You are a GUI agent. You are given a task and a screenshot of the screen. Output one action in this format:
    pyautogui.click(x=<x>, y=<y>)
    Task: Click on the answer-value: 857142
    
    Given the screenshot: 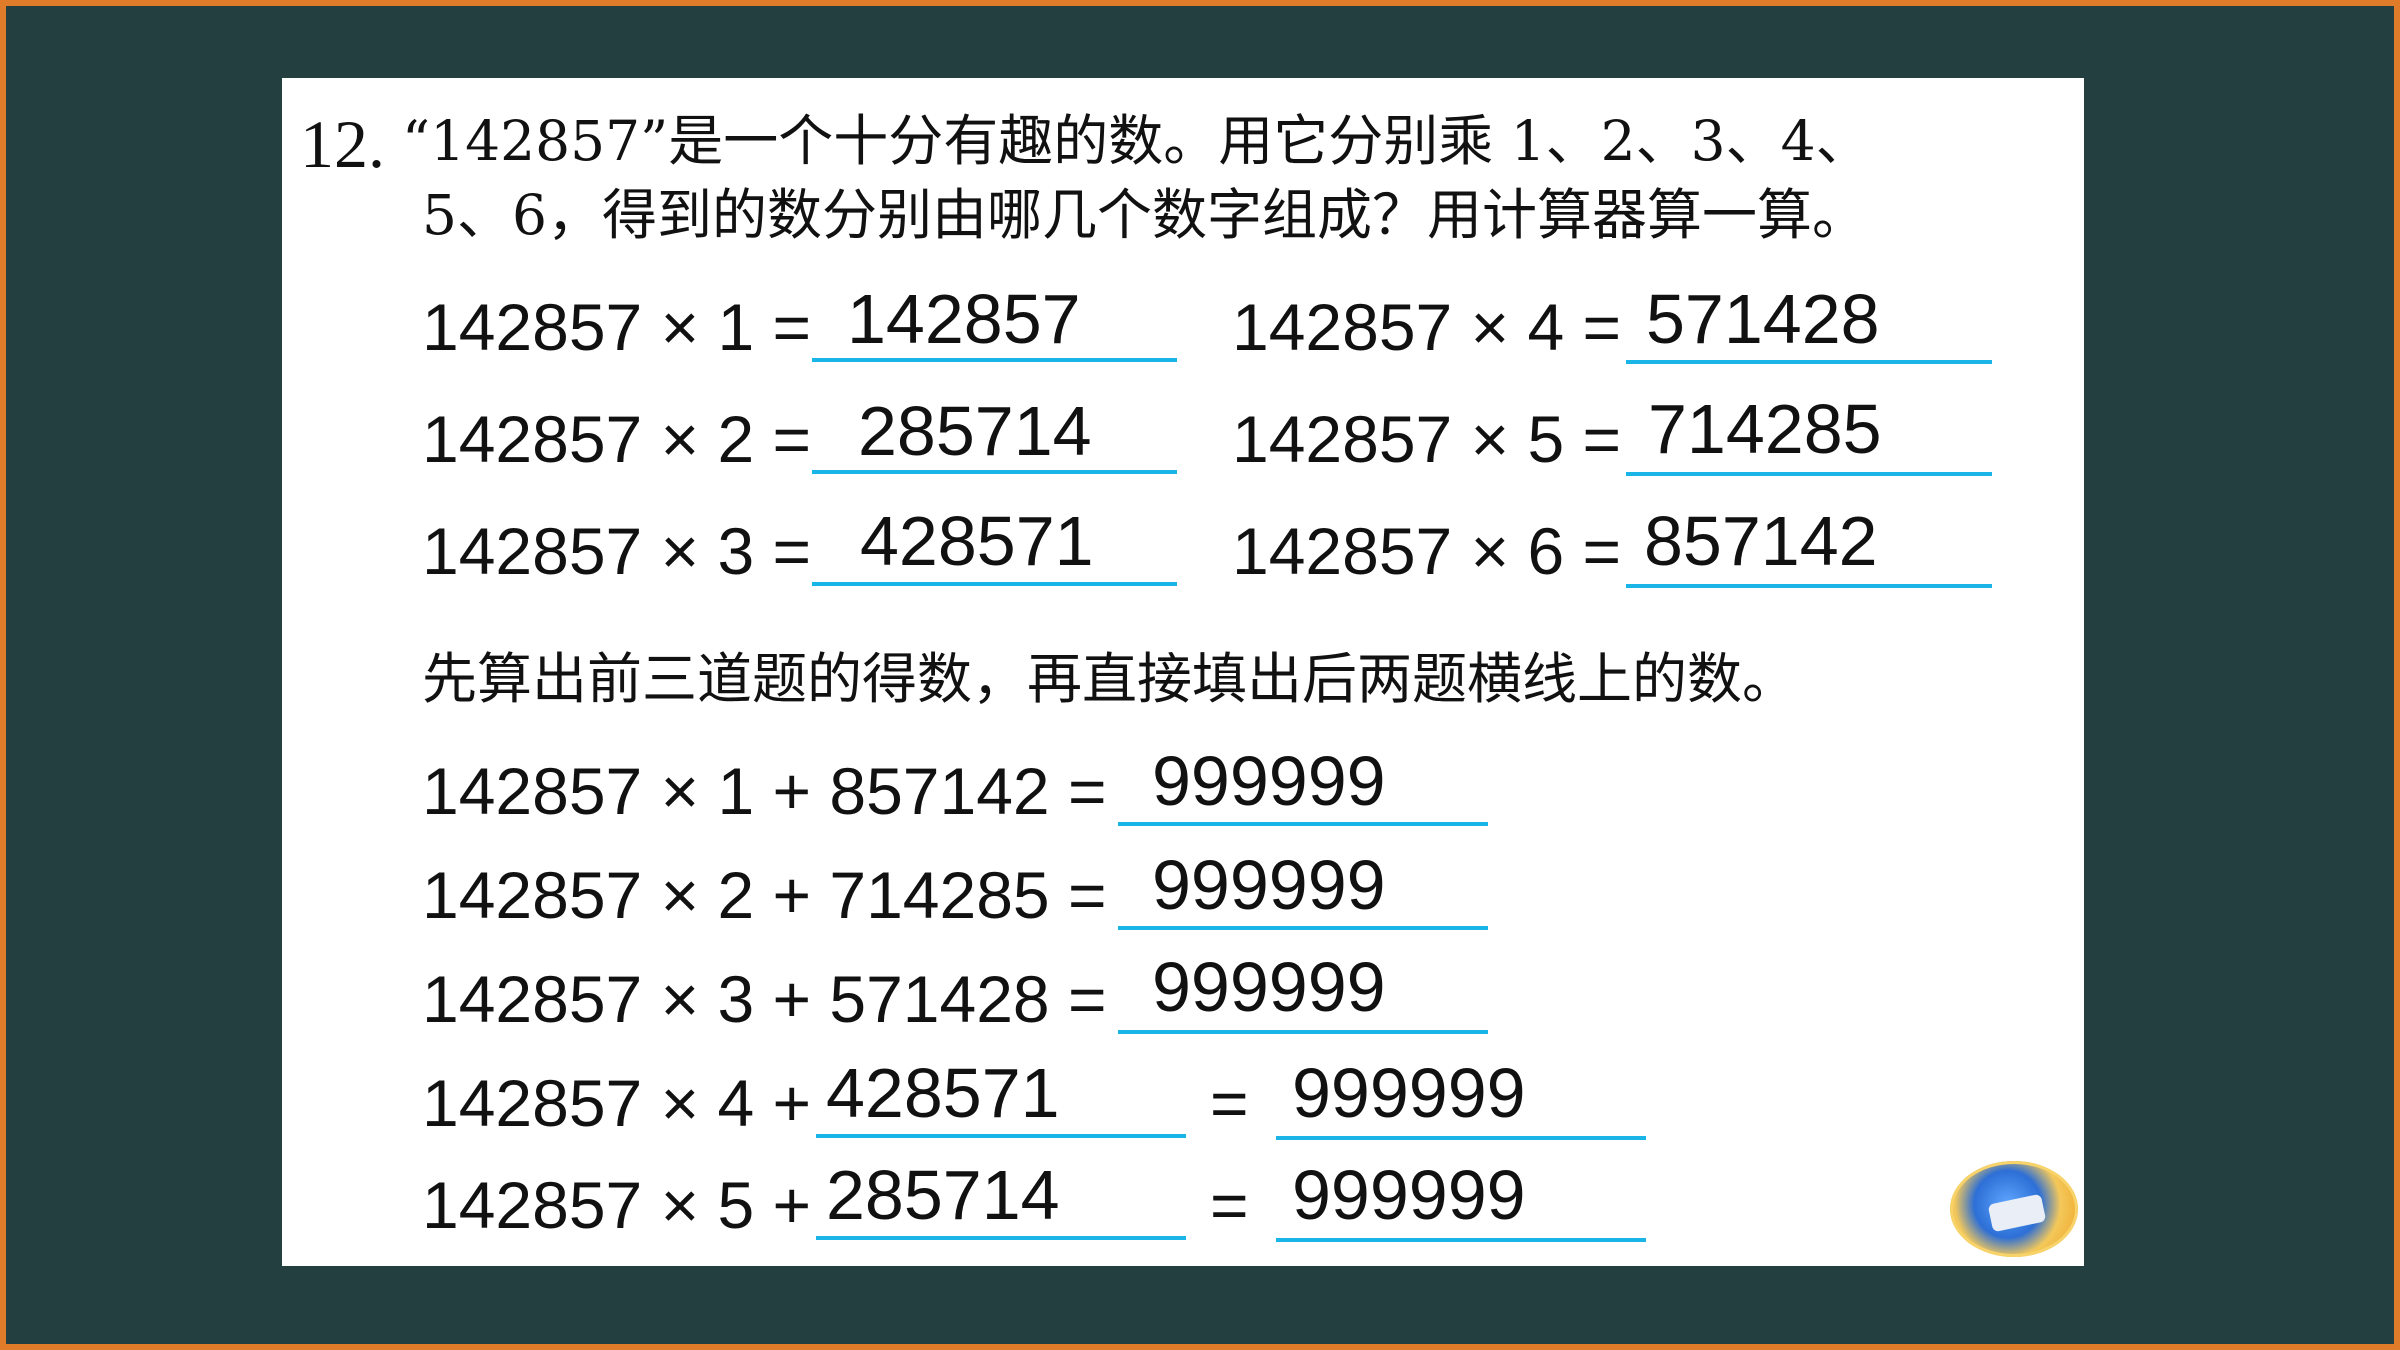 What is the action you would take?
    pyautogui.click(x=1761, y=541)
    